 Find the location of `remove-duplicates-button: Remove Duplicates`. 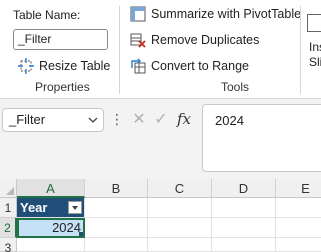

remove-duplicates-button: Remove Duplicates is located at coordinates (194, 40).